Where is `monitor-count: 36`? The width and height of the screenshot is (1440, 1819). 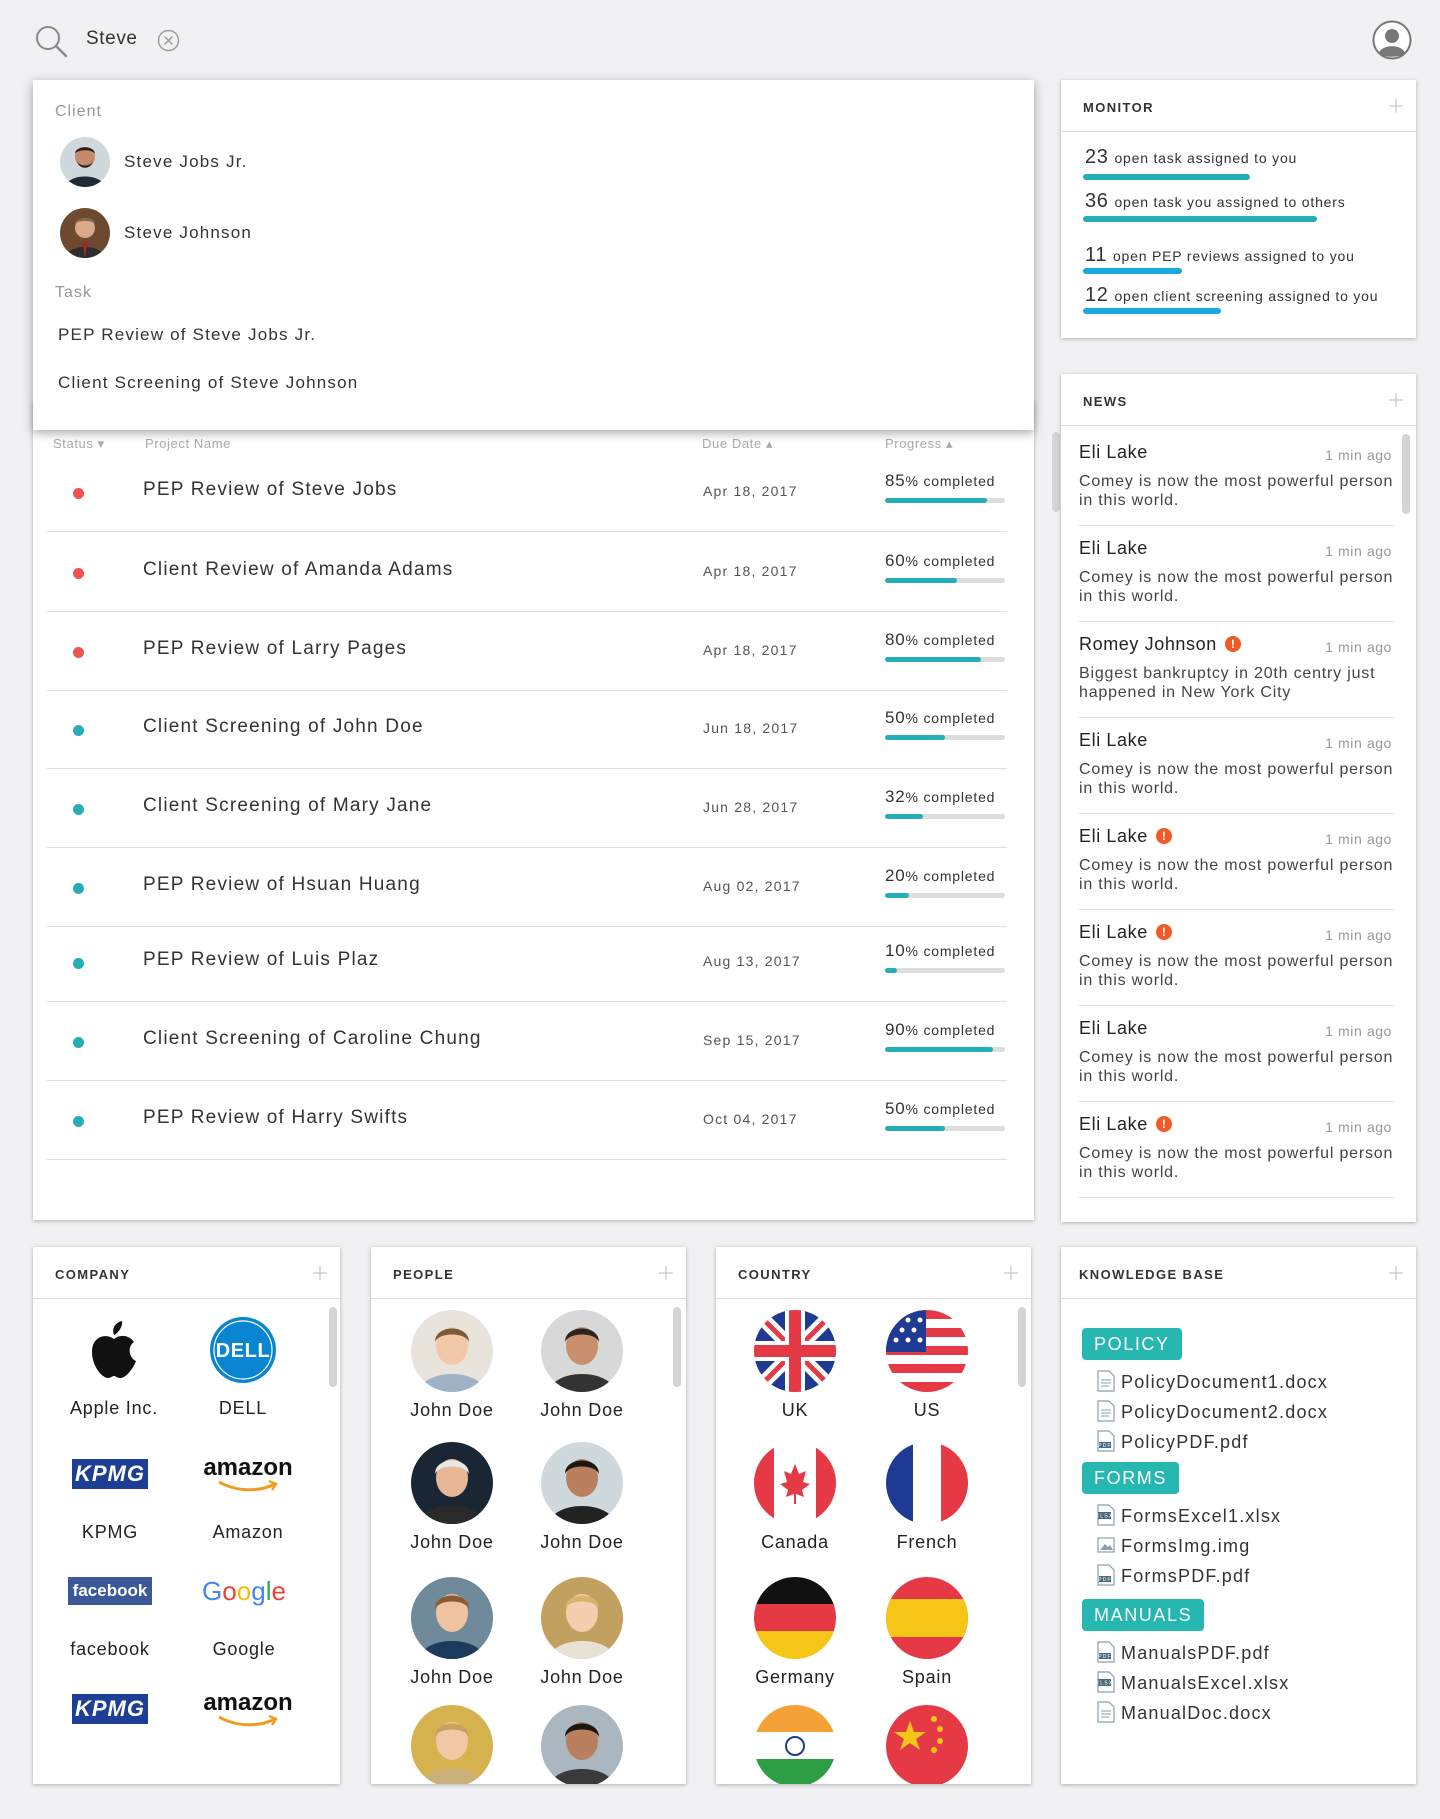 monitor-count: 36 is located at coordinates (1097, 201).